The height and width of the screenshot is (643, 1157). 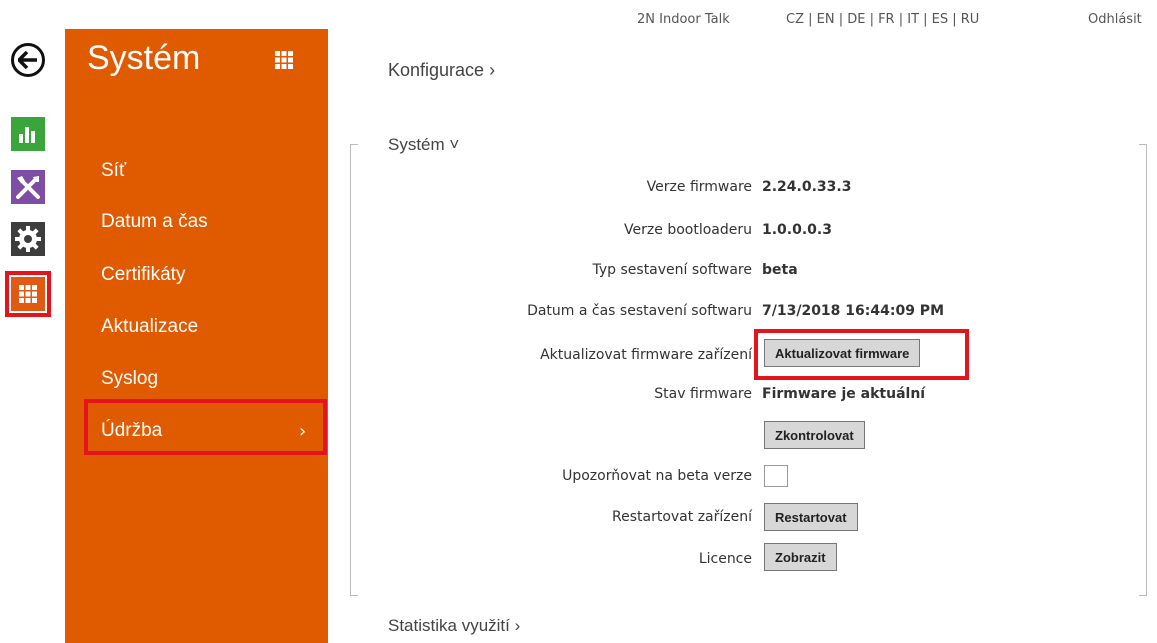 What do you see at coordinates (811, 517) in the screenshot?
I see `restart-button: Restartovat` at bounding box center [811, 517].